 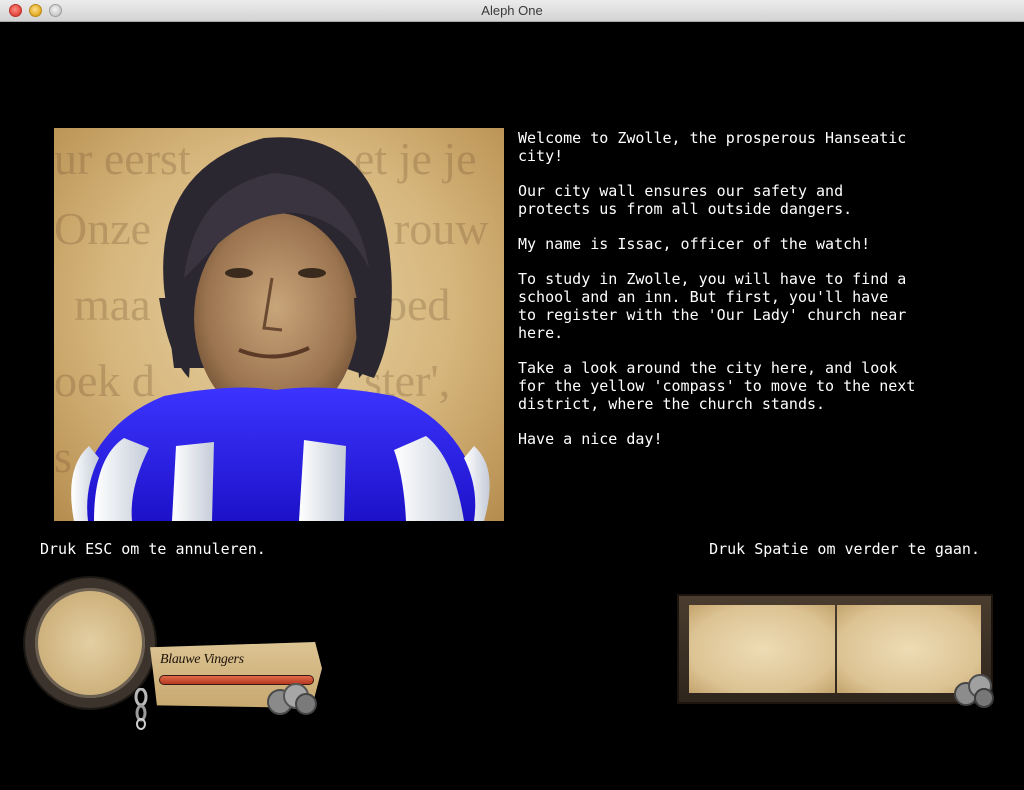 I want to click on inventory-panel, so click(x=835, y=649).